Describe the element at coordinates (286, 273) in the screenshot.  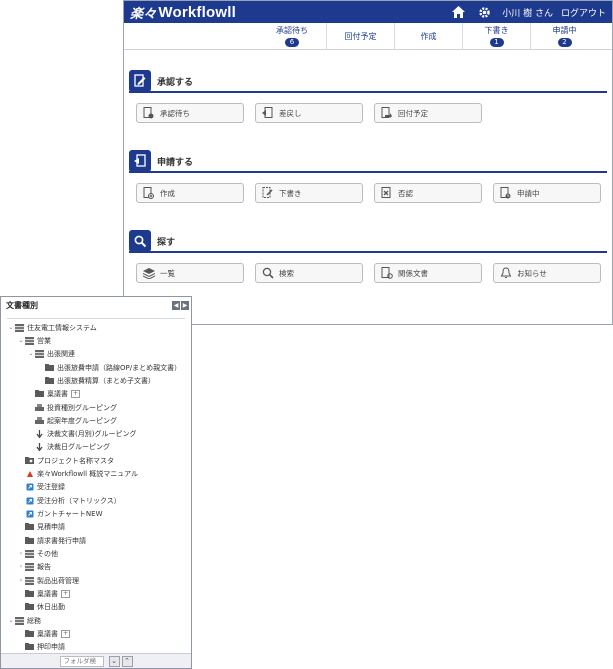
I see `button-label: 検索` at that location.